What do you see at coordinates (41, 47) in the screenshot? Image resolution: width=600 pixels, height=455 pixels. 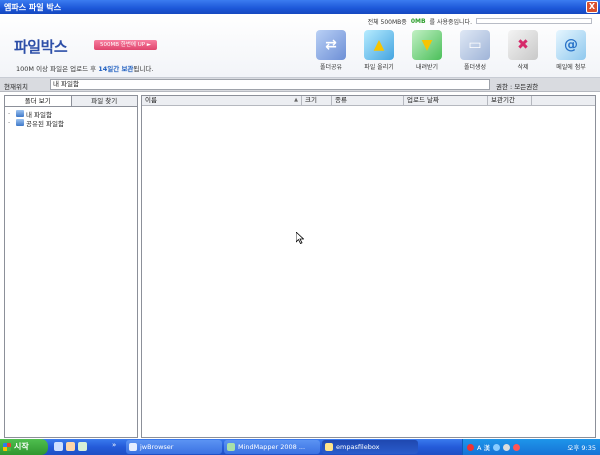 I see `filebox-logo: 파일박스` at bounding box center [41, 47].